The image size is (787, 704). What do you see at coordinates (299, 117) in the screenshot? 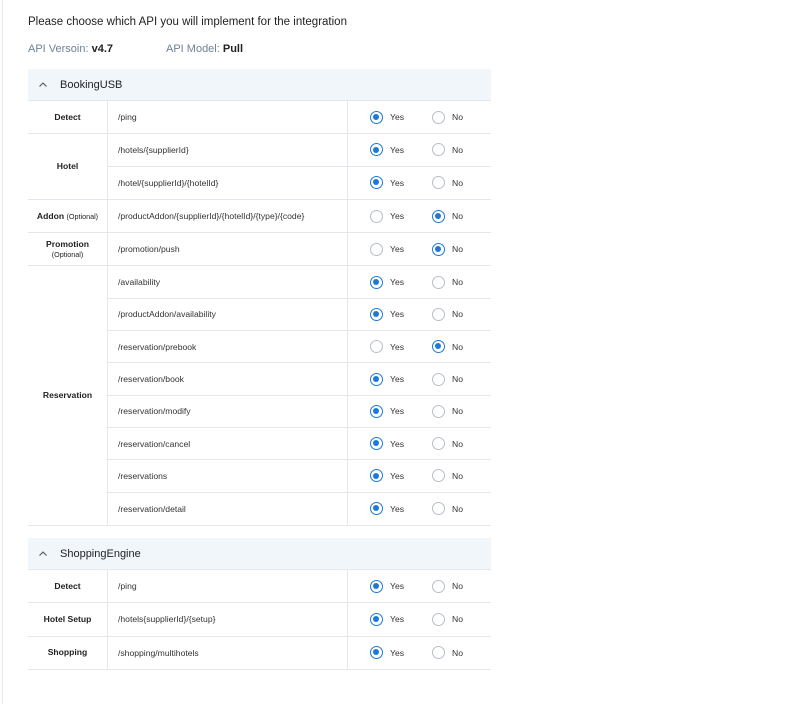
I see `endpoint-row: /ping Yes No` at bounding box center [299, 117].